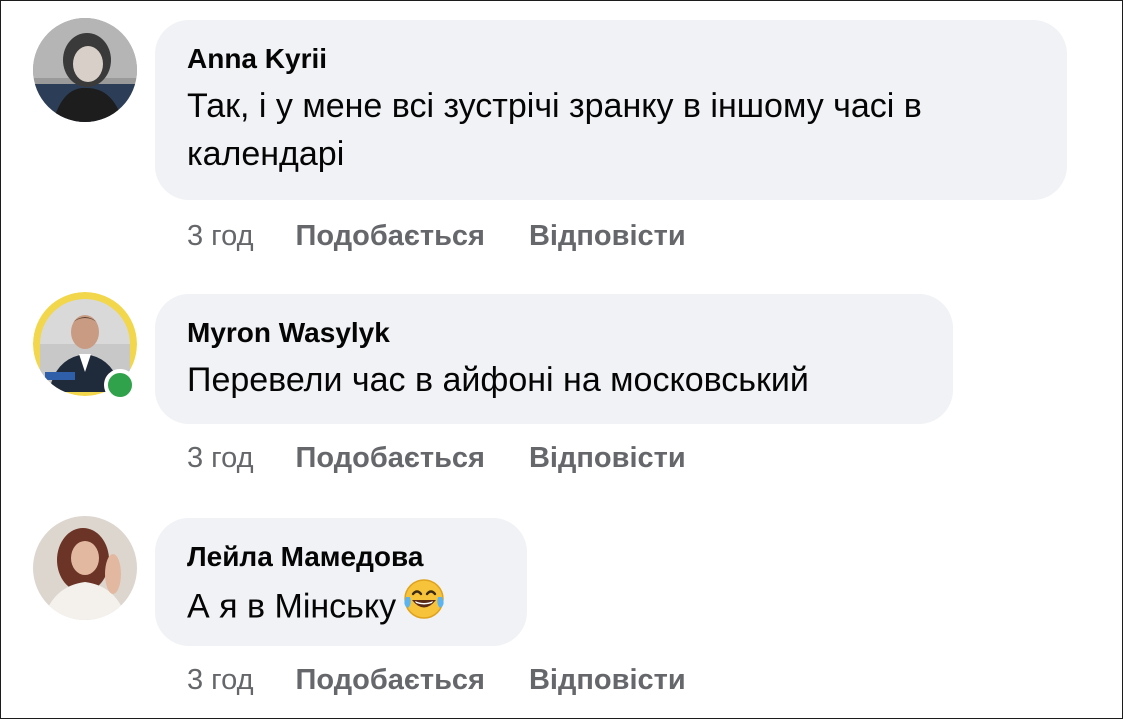 Image resolution: width=1125 pixels, height=721 pixels. I want to click on comment-bubble: Лейла Мамедова А я в Мінську, so click(341, 582).